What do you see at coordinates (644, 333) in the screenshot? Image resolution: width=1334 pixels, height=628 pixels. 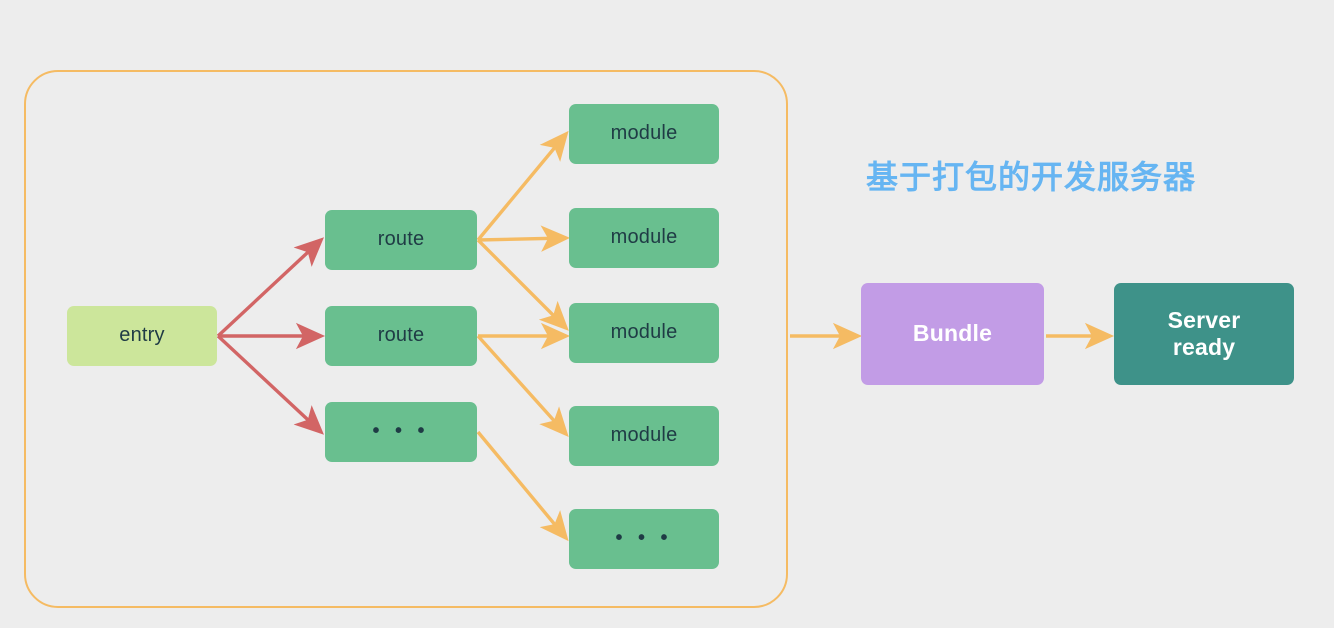 I see `node-module-3: module` at bounding box center [644, 333].